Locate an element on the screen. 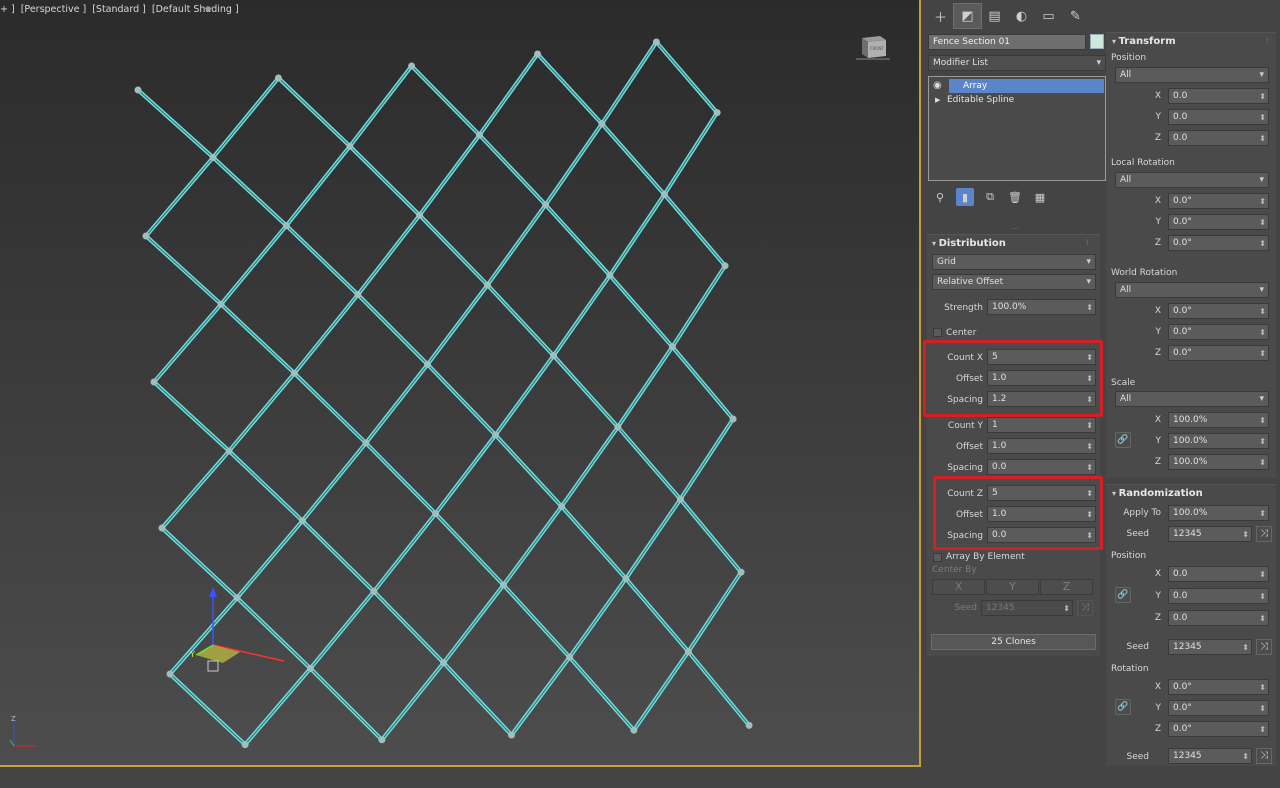 This screenshot has width=1280, height=788. status-bar is located at coordinates (640, 778).